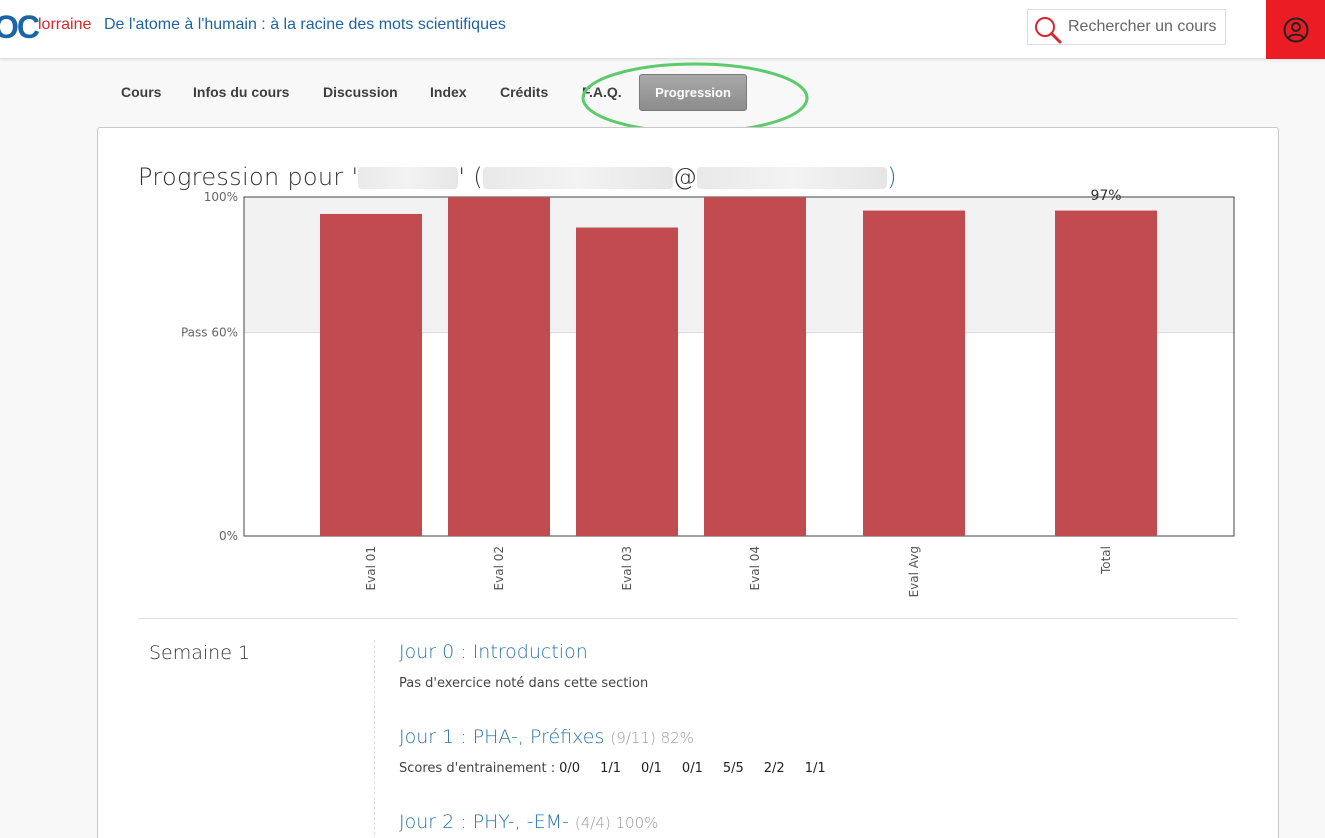  I want to click on search-input, so click(1145, 27).